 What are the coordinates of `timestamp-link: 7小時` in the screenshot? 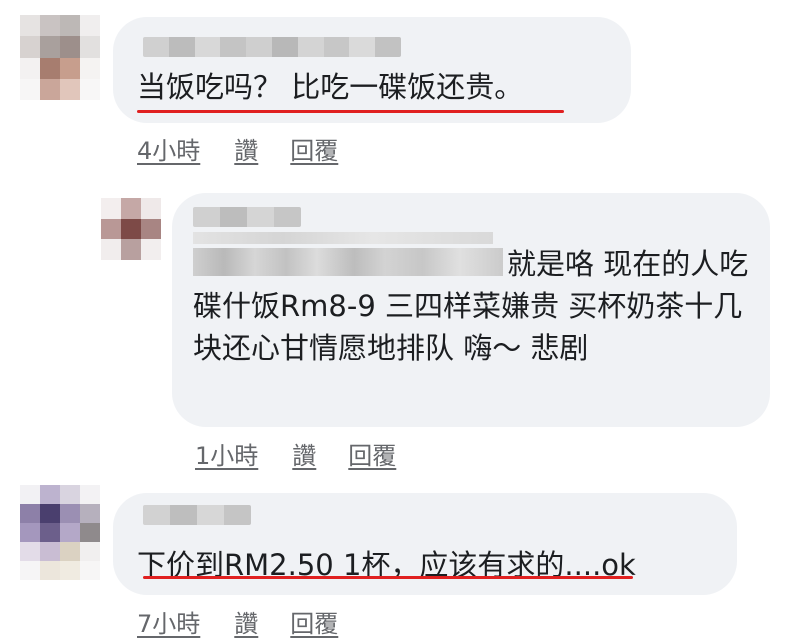 It's located at (168, 621).